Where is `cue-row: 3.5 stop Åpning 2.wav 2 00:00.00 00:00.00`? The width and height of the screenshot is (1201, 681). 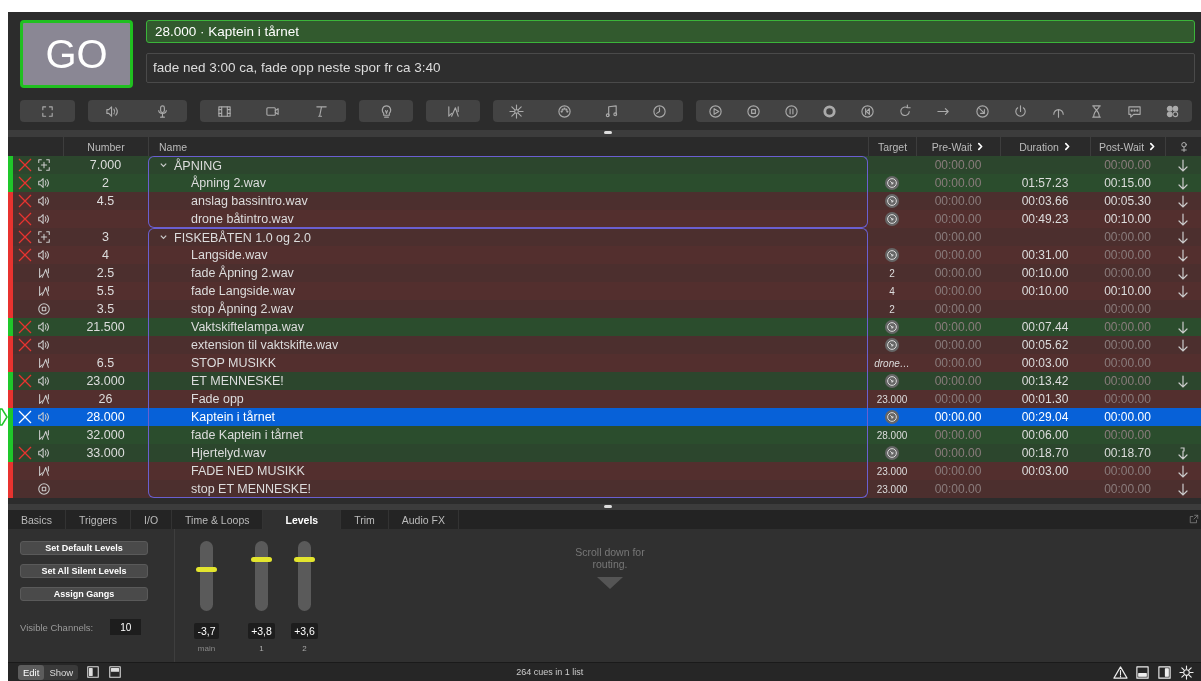 cue-row: 3.5 stop Åpning 2.wav 2 00:00.00 00:00.00 is located at coordinates (604, 309).